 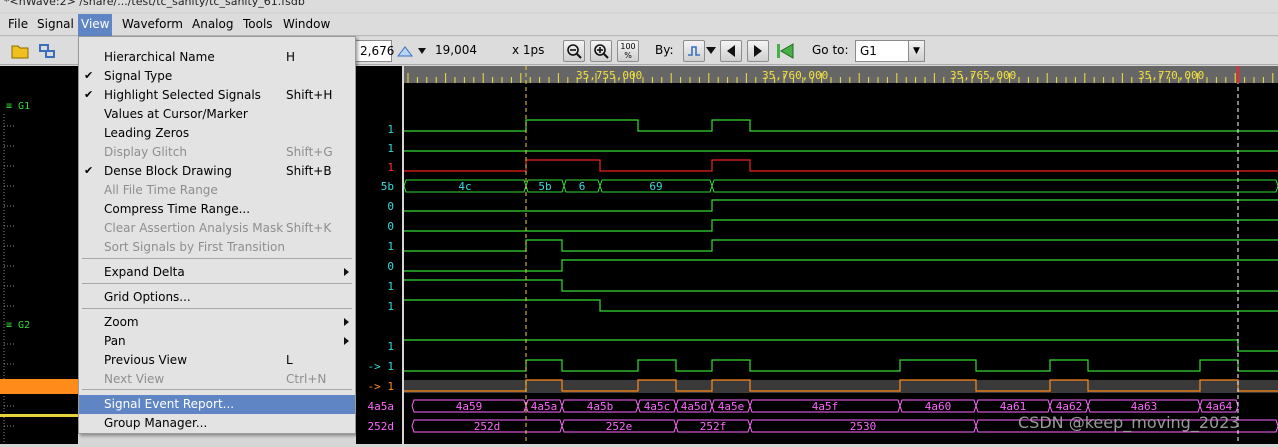 What do you see at coordinates (217, 360) in the screenshot?
I see `view-menu-item-previous-view: Previous View L` at bounding box center [217, 360].